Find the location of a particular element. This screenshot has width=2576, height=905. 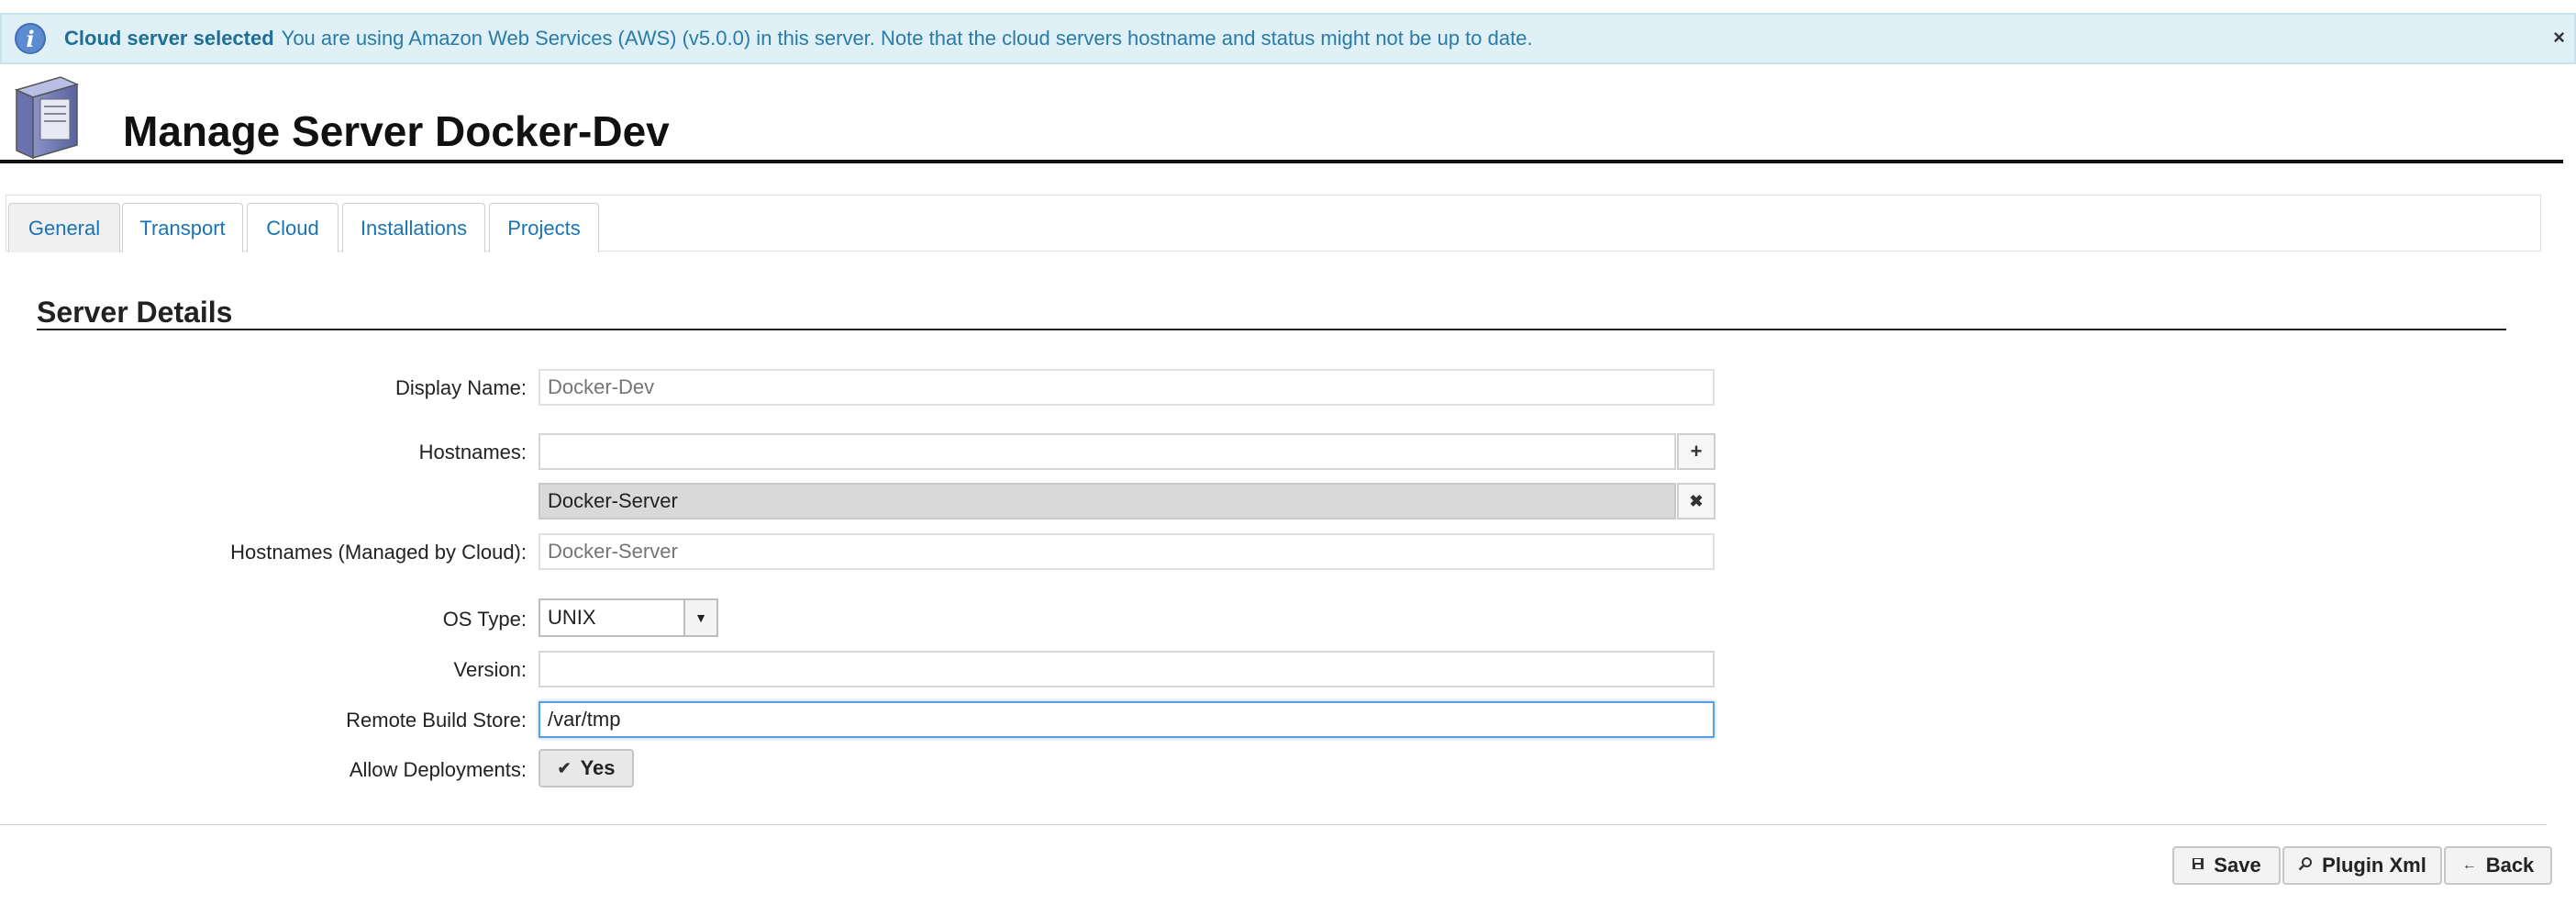

os-type-select: UNIX ▼ is located at coordinates (628, 617).